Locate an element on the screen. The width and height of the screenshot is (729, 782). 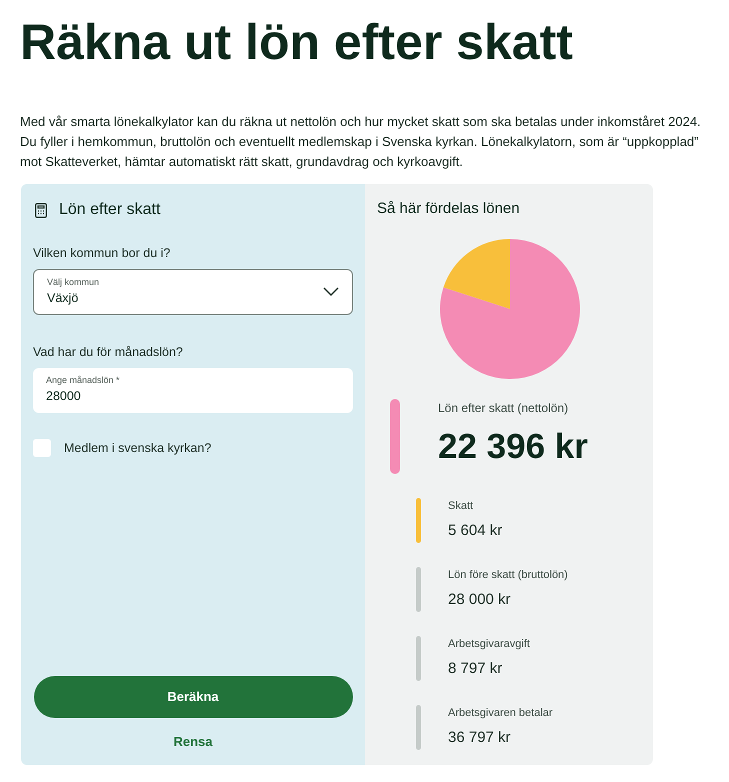
clear-button: Rensa is located at coordinates (193, 741).